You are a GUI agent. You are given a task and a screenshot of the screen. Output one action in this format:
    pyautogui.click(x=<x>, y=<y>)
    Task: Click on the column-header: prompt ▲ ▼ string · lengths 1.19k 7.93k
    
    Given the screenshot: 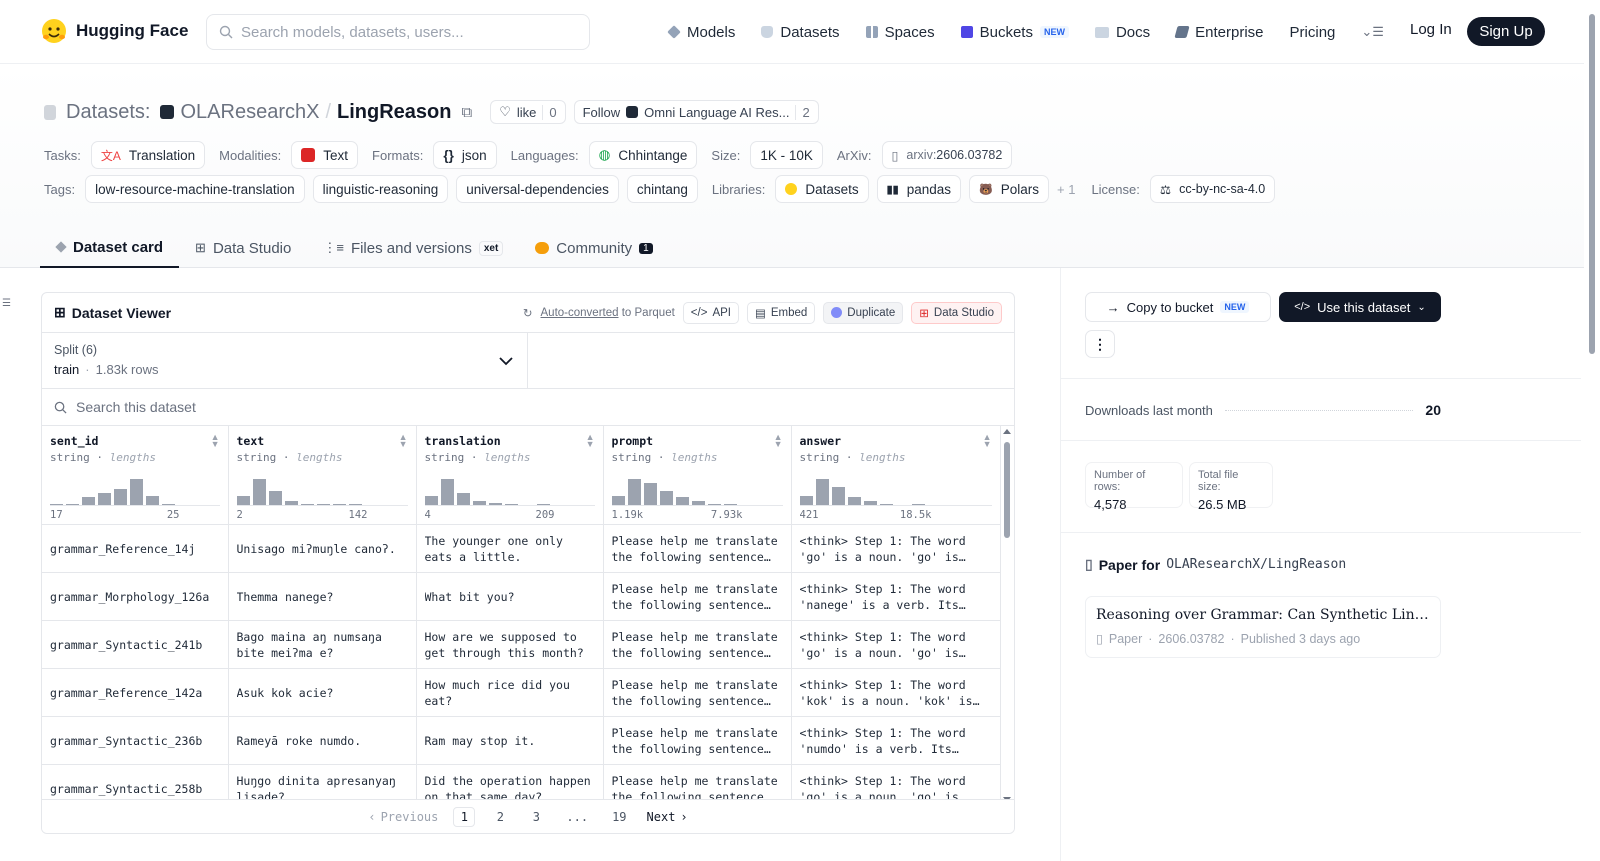 What is the action you would take?
    pyautogui.click(x=697, y=475)
    